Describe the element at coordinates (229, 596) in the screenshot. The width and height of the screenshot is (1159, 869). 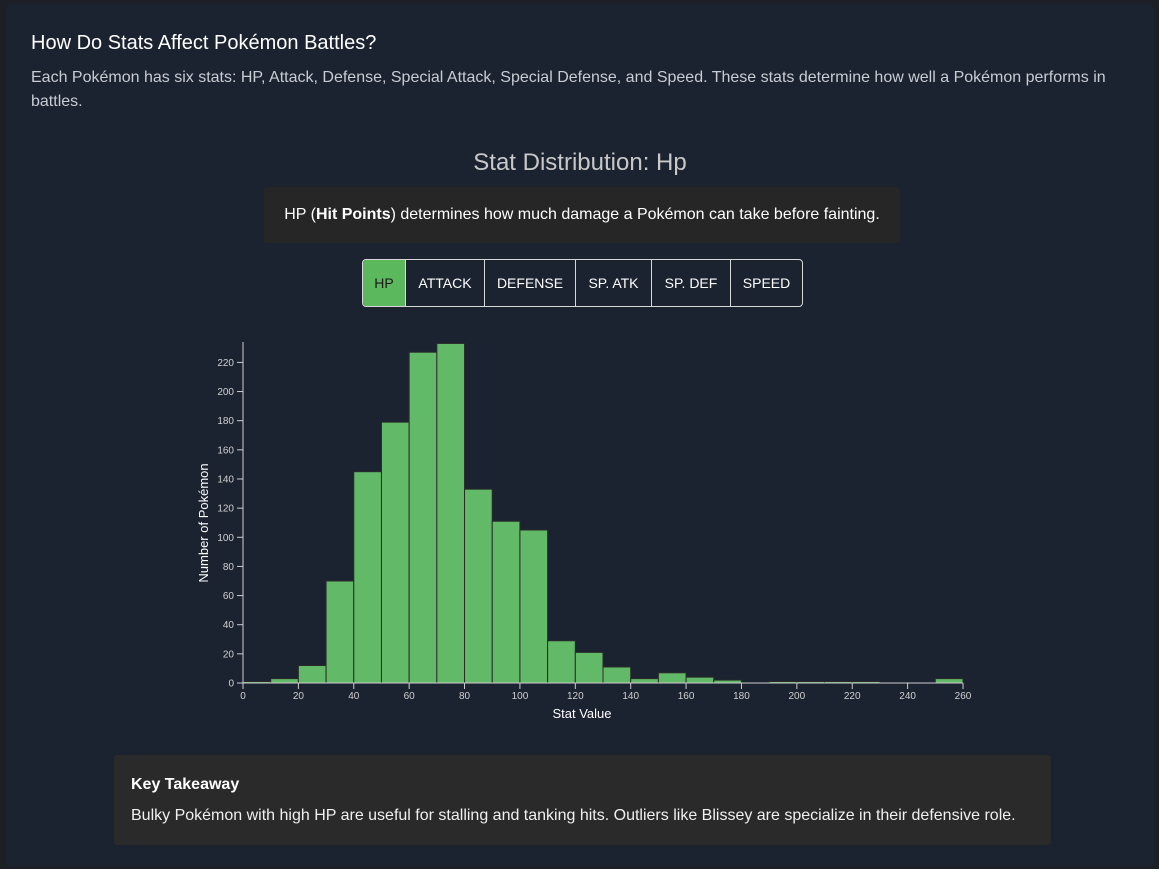
I see `y-tick-label: 60` at that location.